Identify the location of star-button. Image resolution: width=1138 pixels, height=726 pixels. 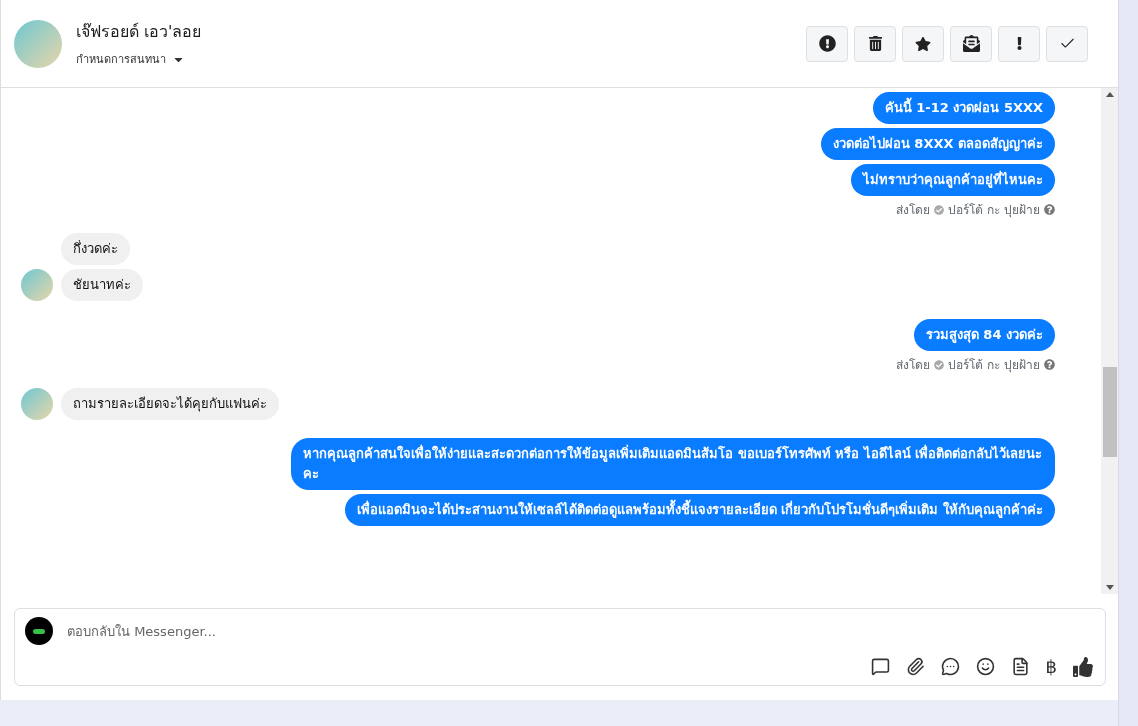
(923, 43).